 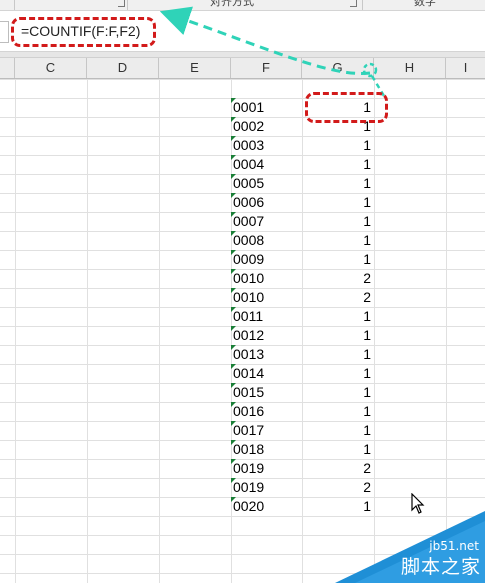 What do you see at coordinates (266, 183) in the screenshot?
I see `cell-f-value: 0005` at bounding box center [266, 183].